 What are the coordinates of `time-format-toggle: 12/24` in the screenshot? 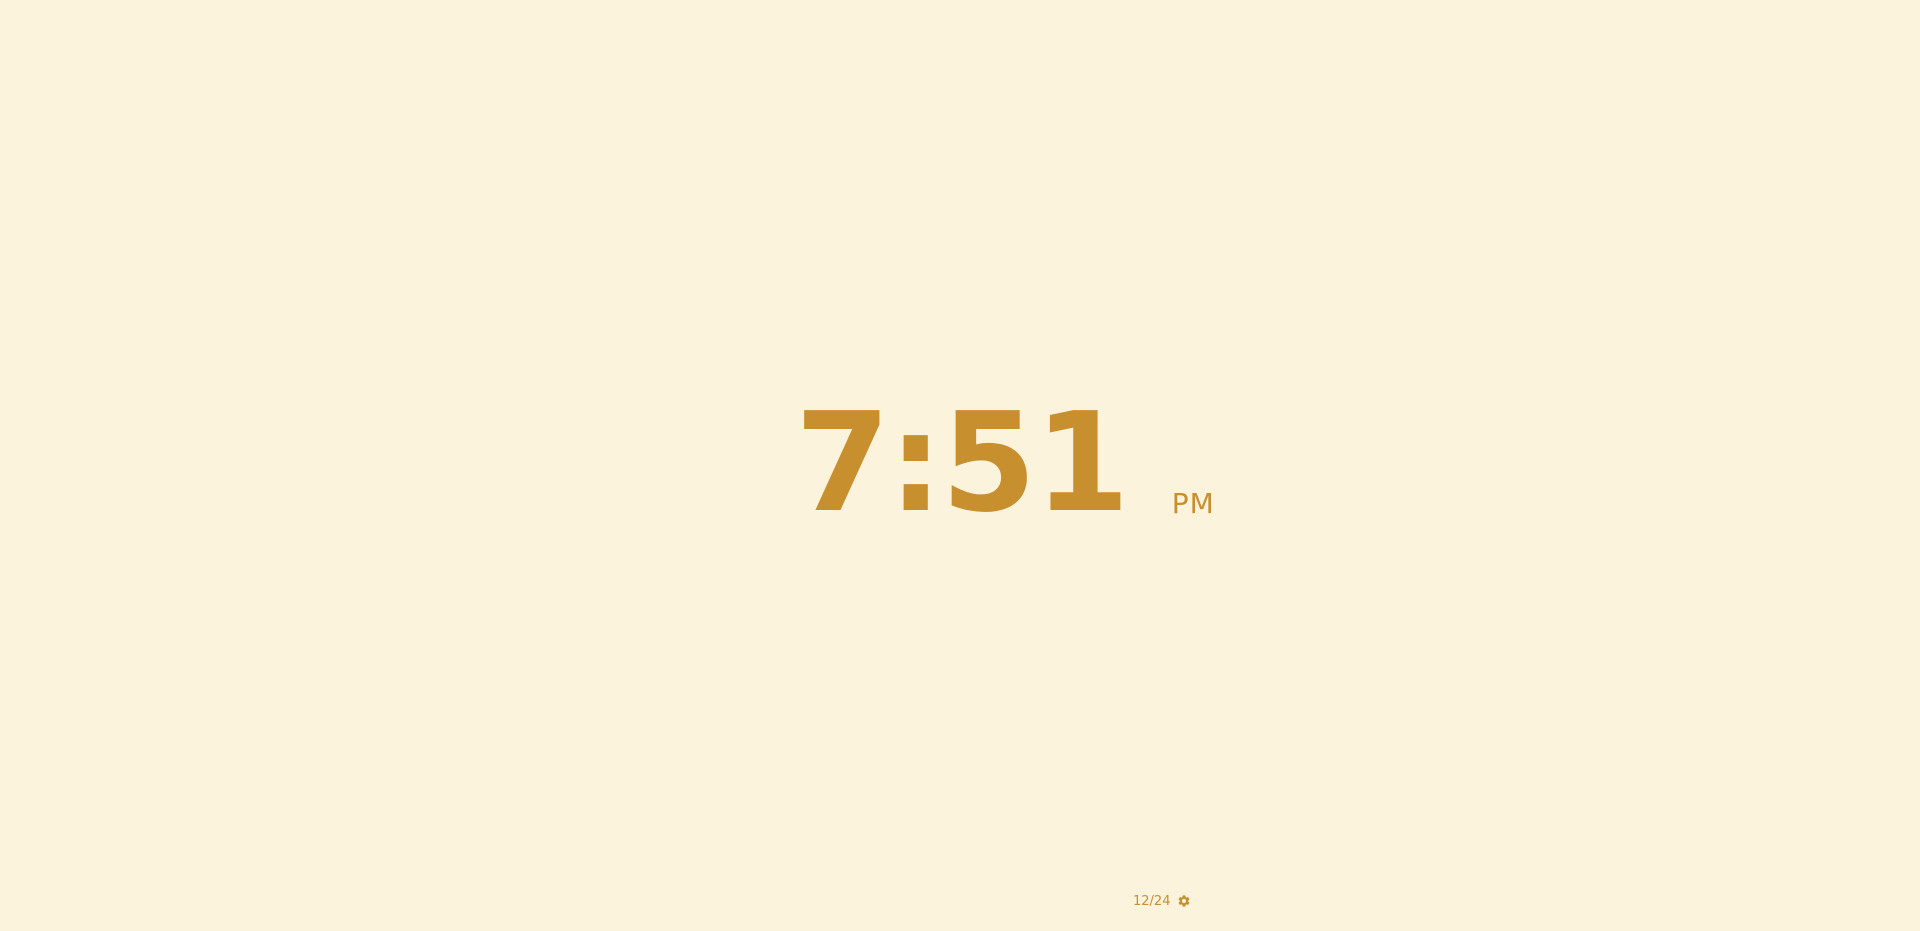 It's located at (1151, 901).